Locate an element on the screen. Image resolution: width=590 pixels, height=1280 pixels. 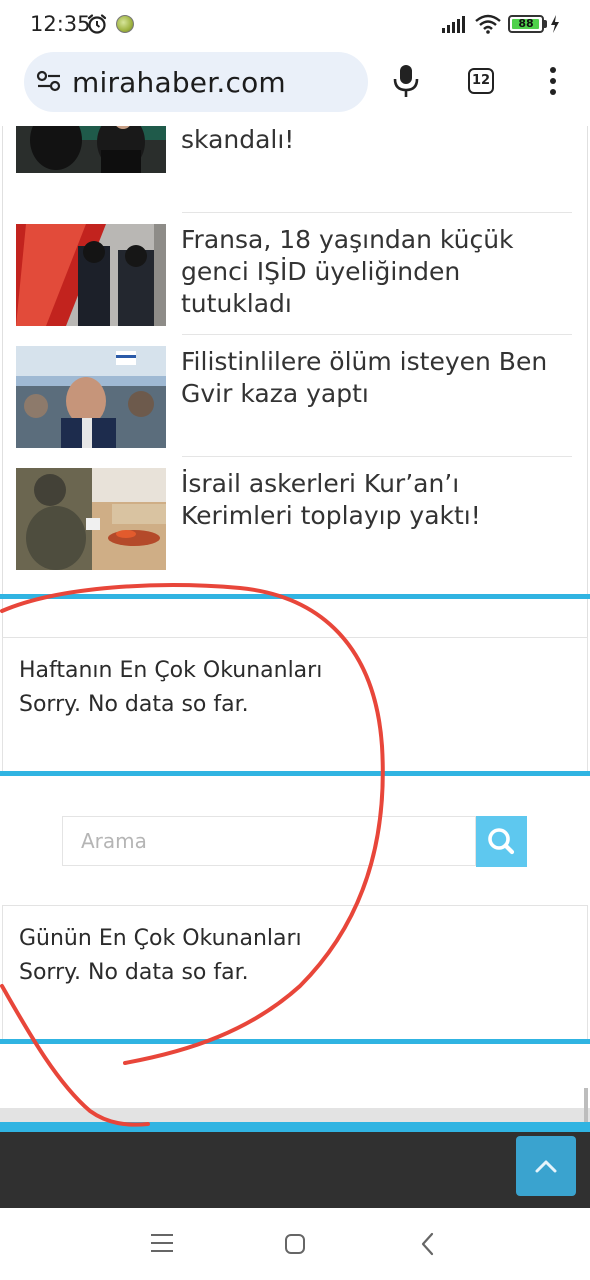
scrollbar is located at coordinates (586, 1105).